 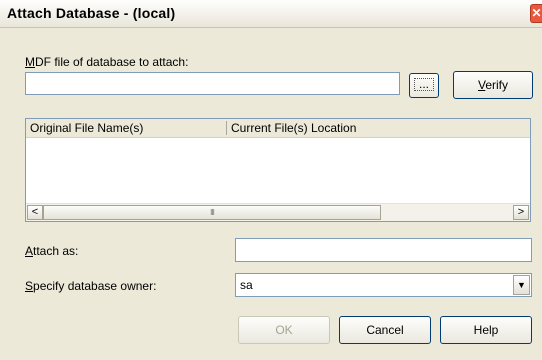 I want to click on verify-button: Verify, so click(x=493, y=85).